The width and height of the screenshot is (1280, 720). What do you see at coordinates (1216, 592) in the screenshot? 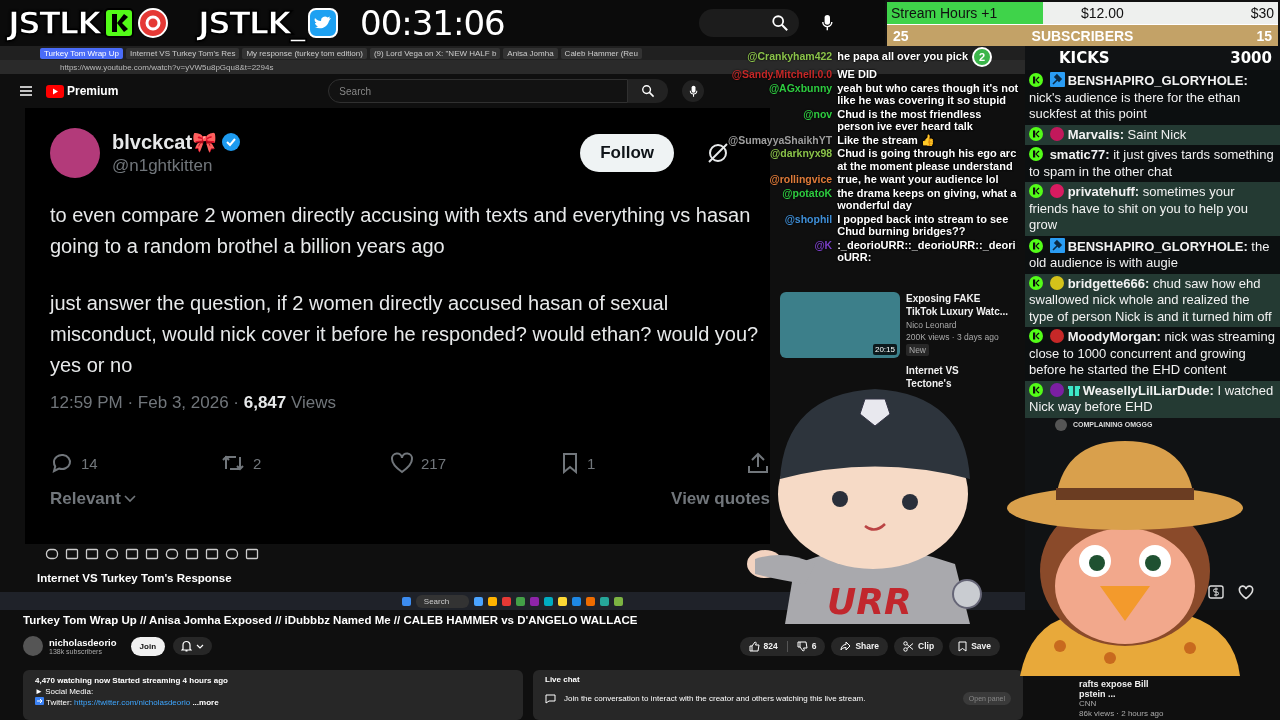
I see `dollar-icon` at bounding box center [1216, 592].